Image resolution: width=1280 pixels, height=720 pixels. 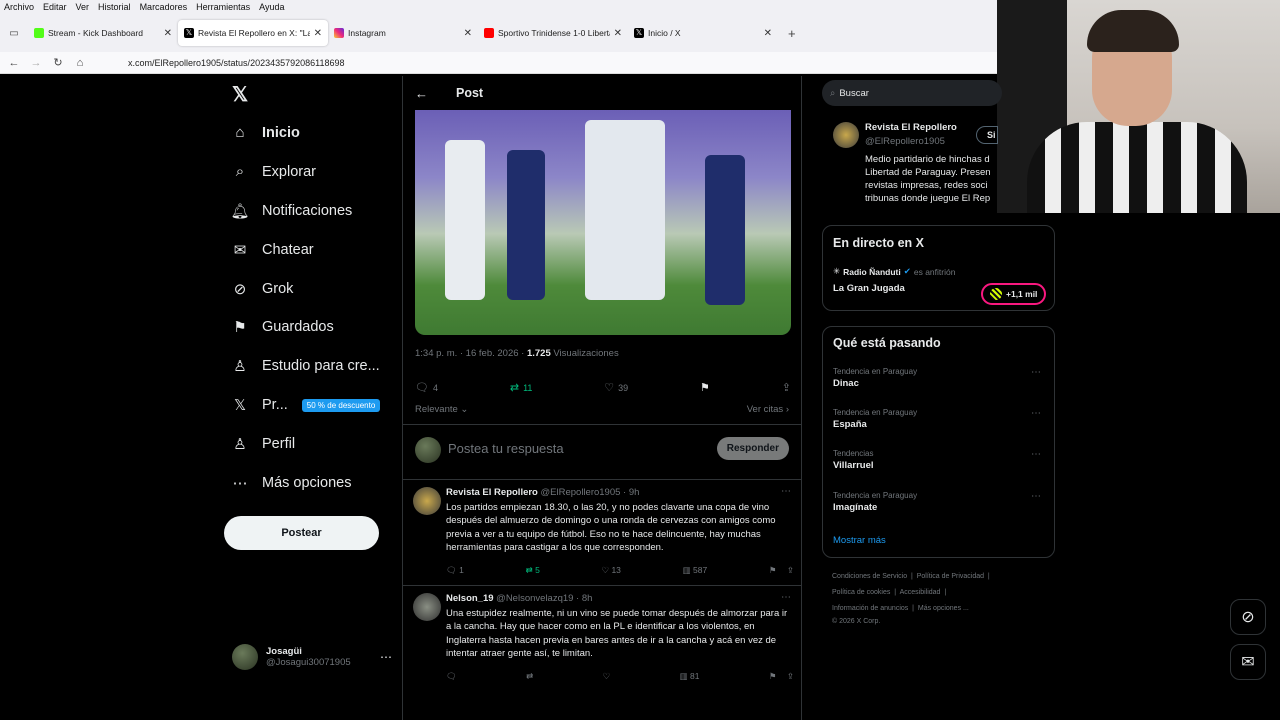 What do you see at coordinates (937, 419) in the screenshot?
I see `trend-item: Tendencia en Paraguay España ⋯` at bounding box center [937, 419].